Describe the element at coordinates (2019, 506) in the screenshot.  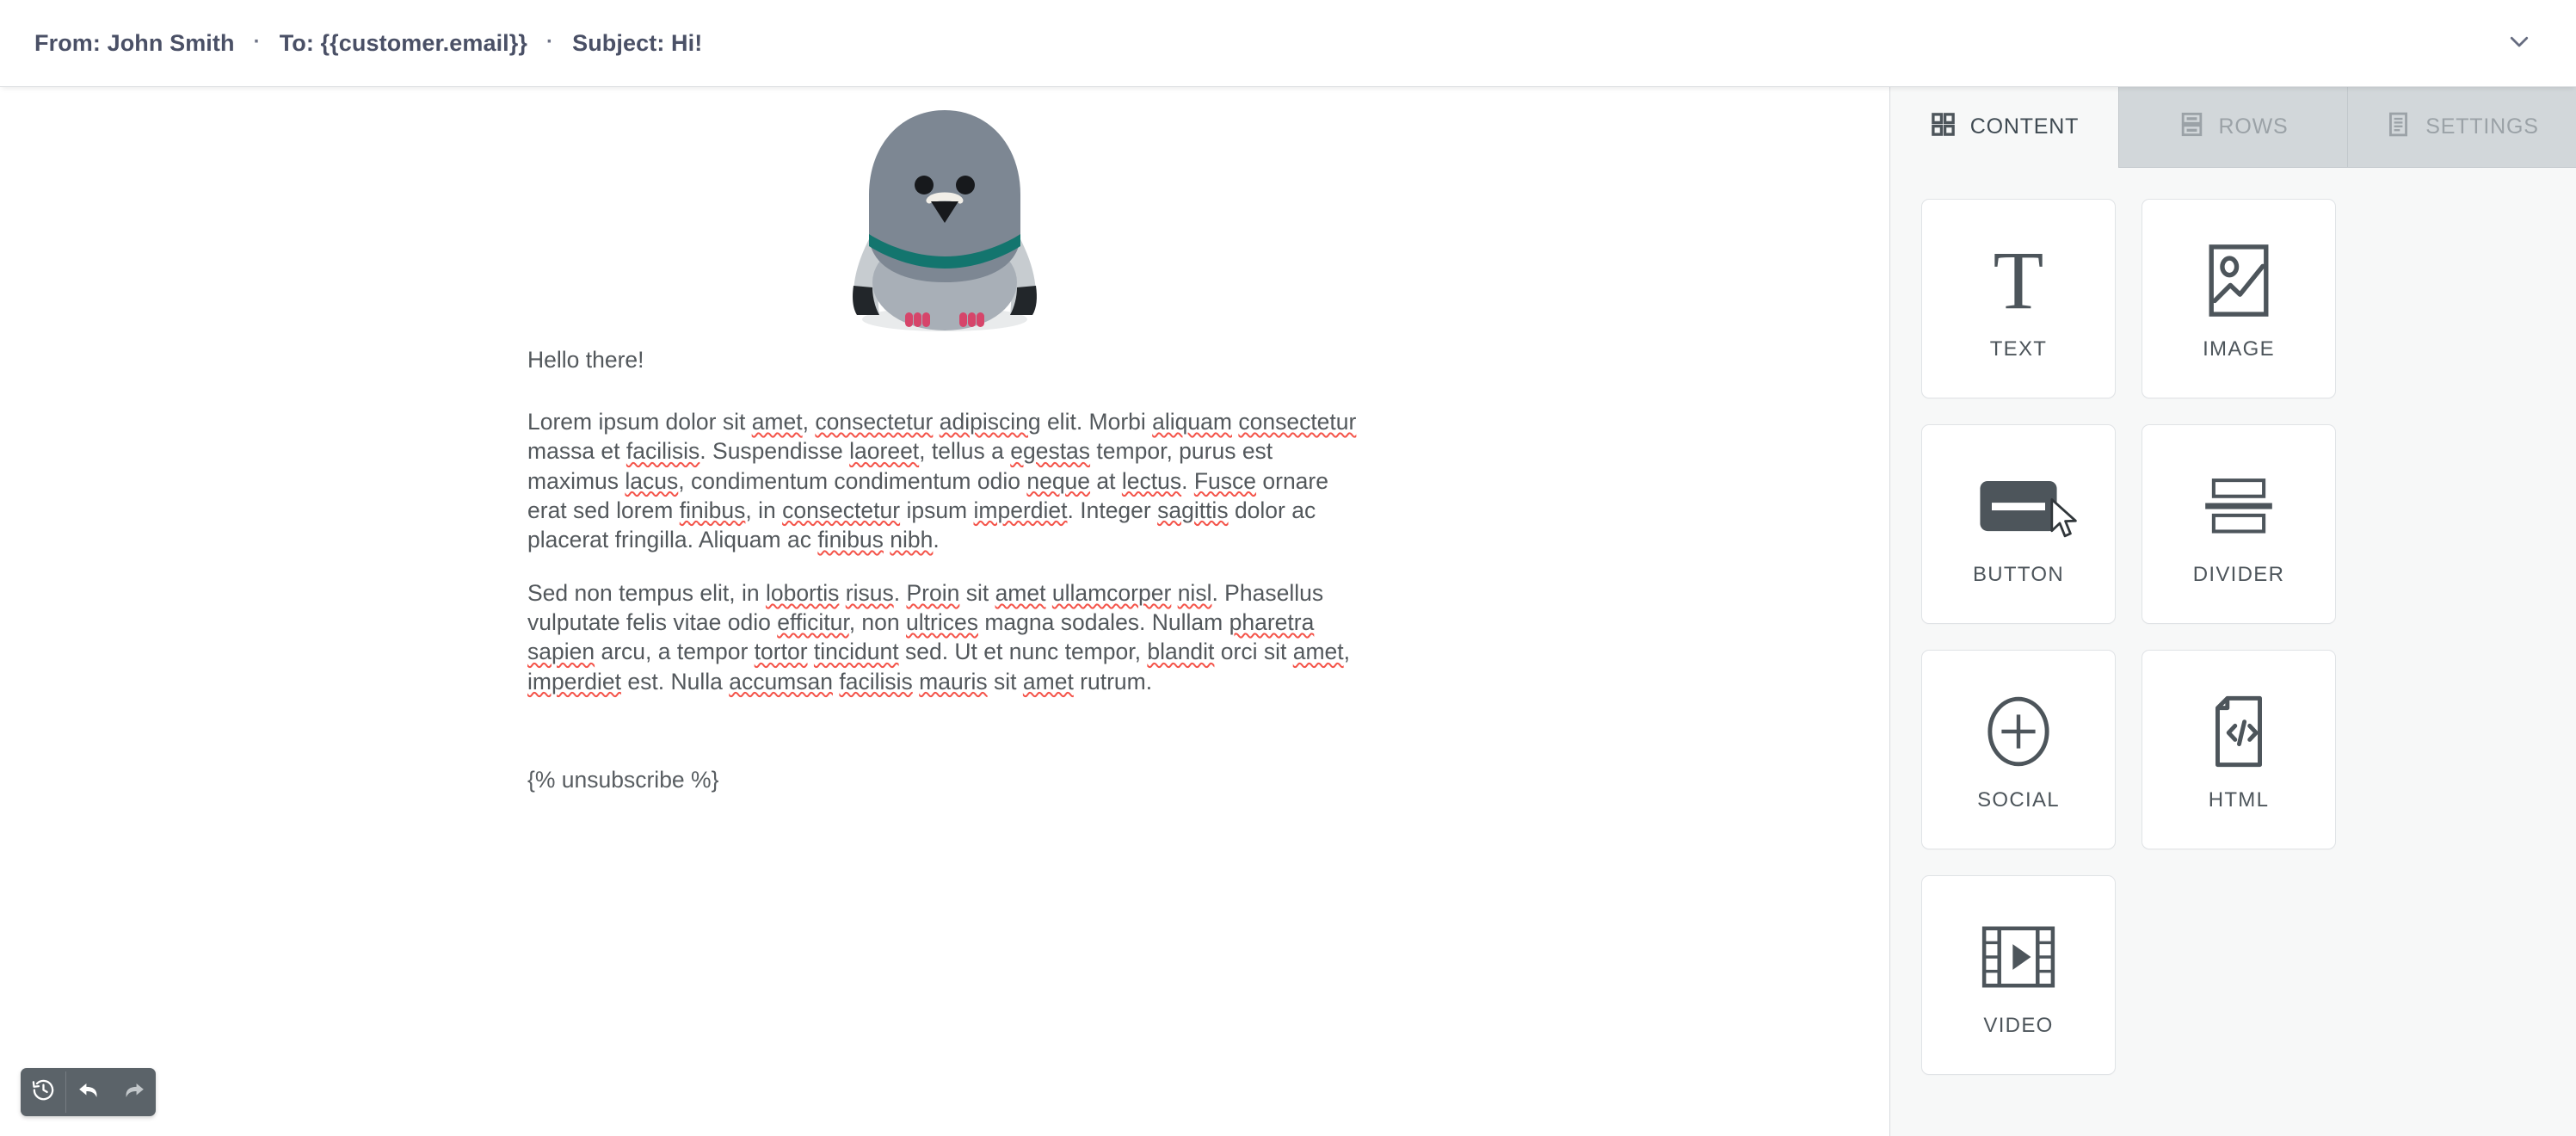
I see `button-icon` at that location.